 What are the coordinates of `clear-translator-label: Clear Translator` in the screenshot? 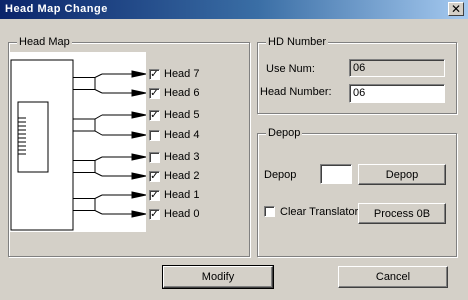 It's located at (319, 212).